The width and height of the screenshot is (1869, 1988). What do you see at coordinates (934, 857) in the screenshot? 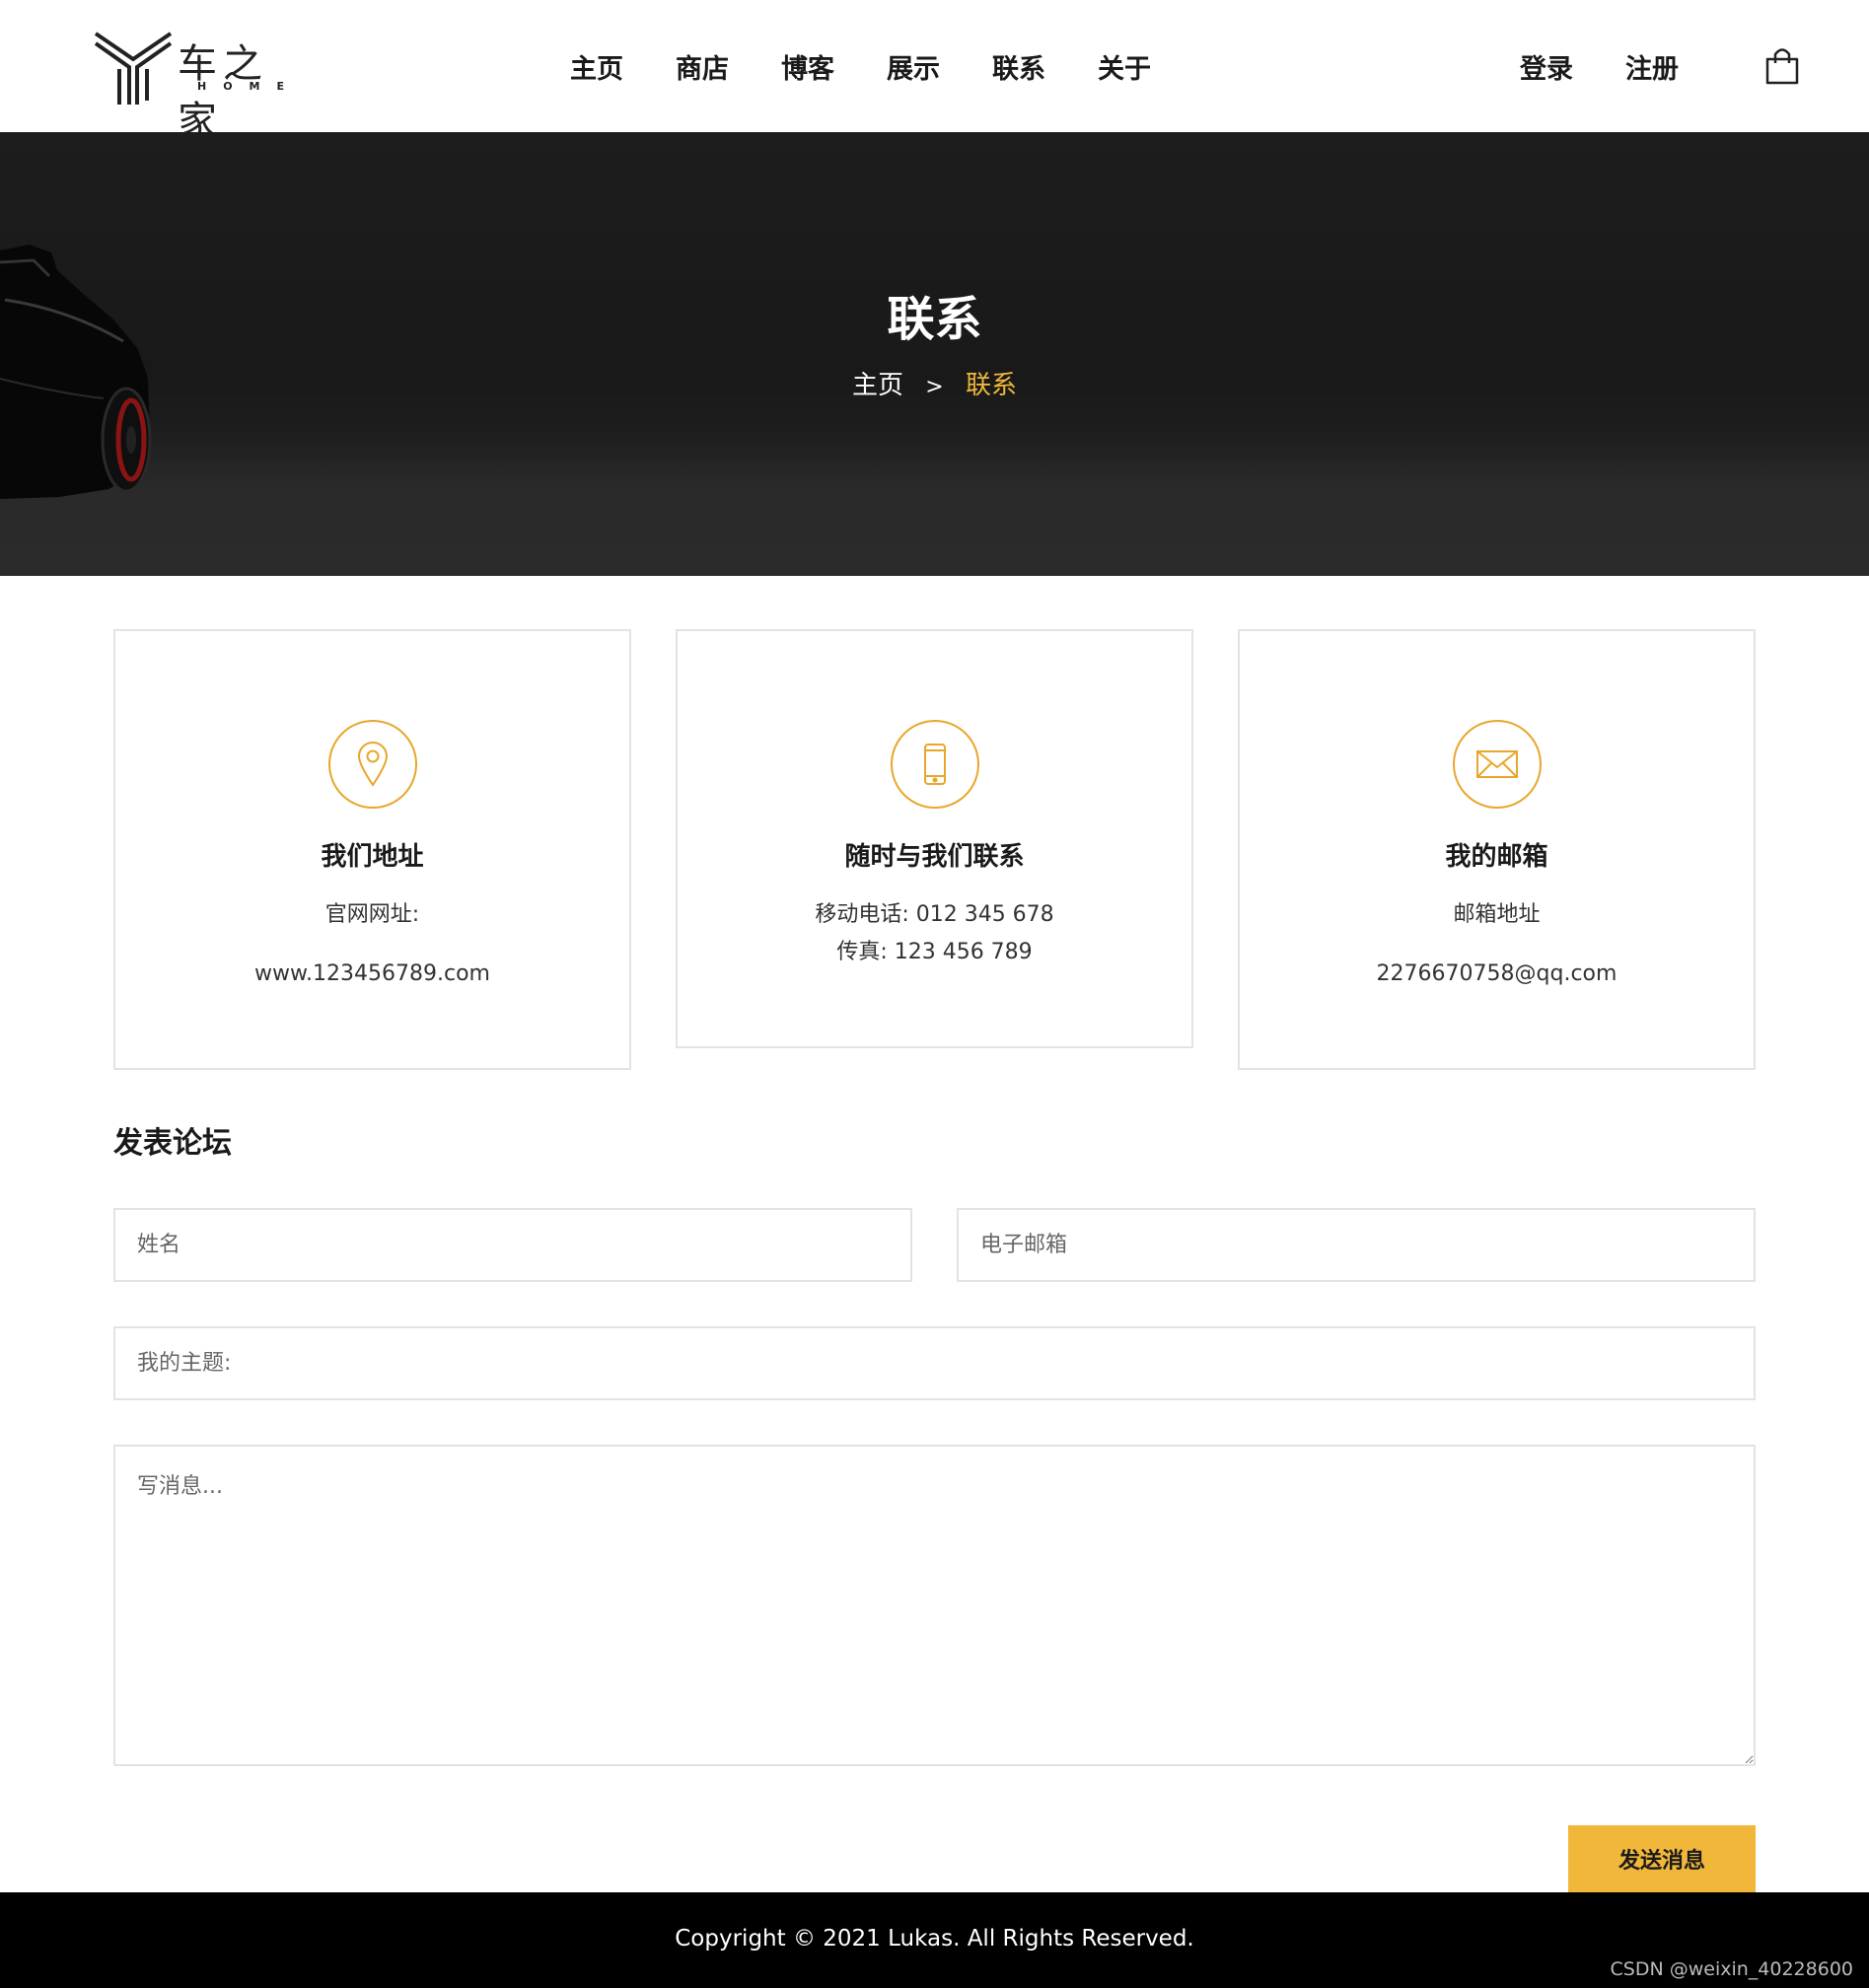
I see `phone-card-title: 随时与我们联系` at bounding box center [934, 857].